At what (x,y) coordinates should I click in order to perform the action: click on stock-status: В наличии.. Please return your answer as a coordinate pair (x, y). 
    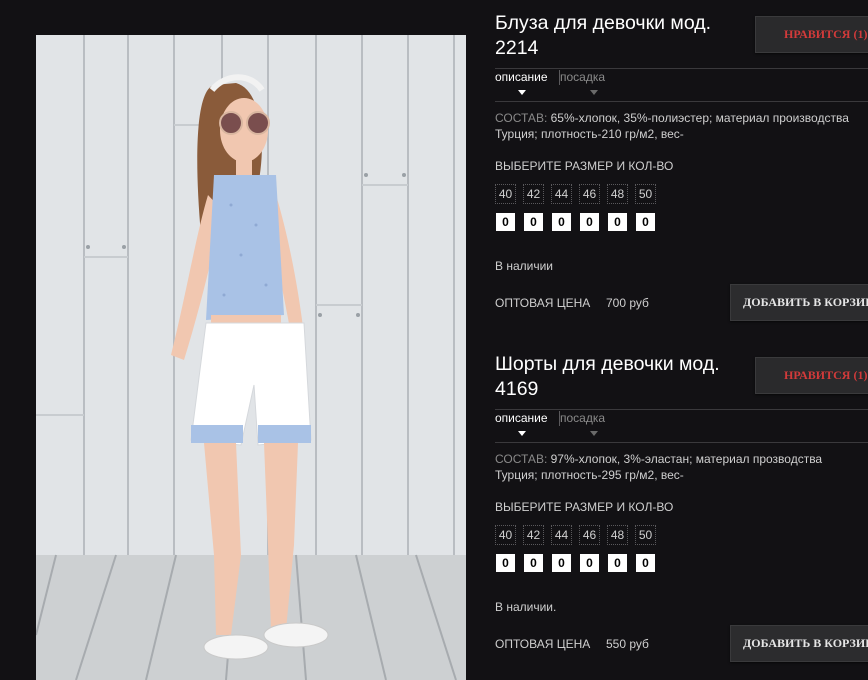
    Looking at the image, I should click on (526, 607).